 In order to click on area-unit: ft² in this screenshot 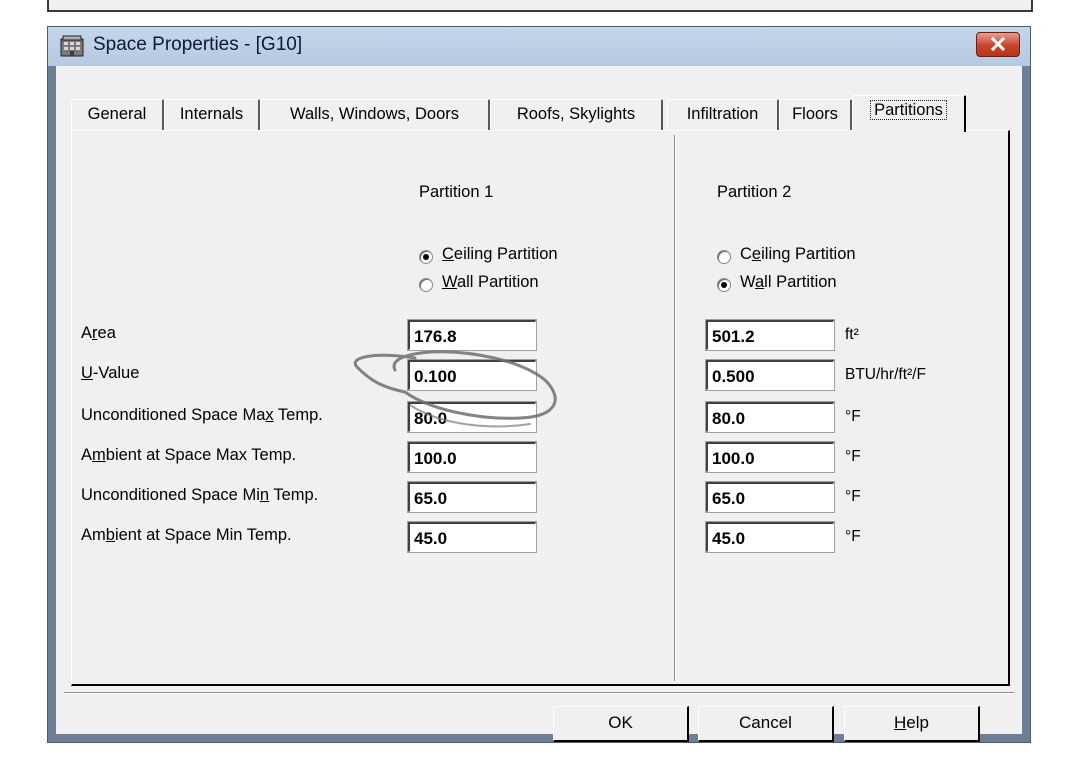, I will do `click(852, 334)`.